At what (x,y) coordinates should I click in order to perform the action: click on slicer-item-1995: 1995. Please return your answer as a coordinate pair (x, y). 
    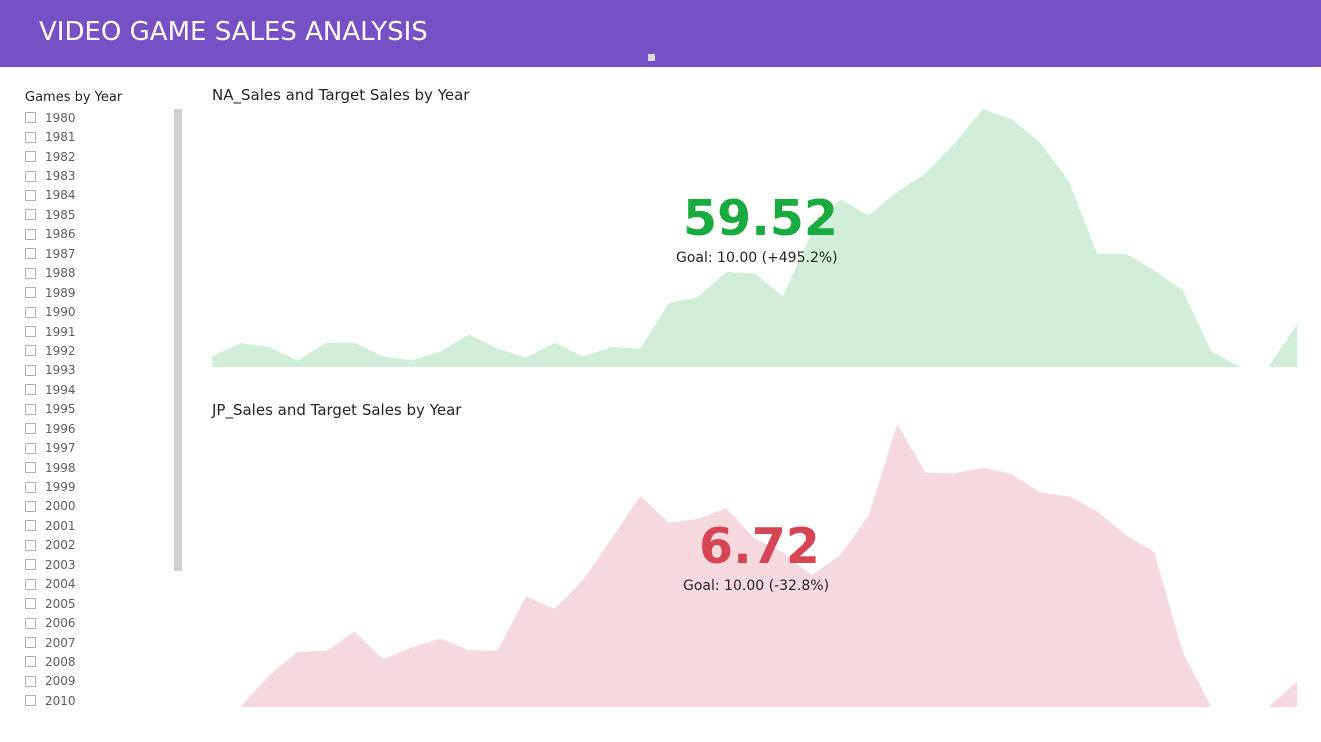
    Looking at the image, I should click on (99, 409).